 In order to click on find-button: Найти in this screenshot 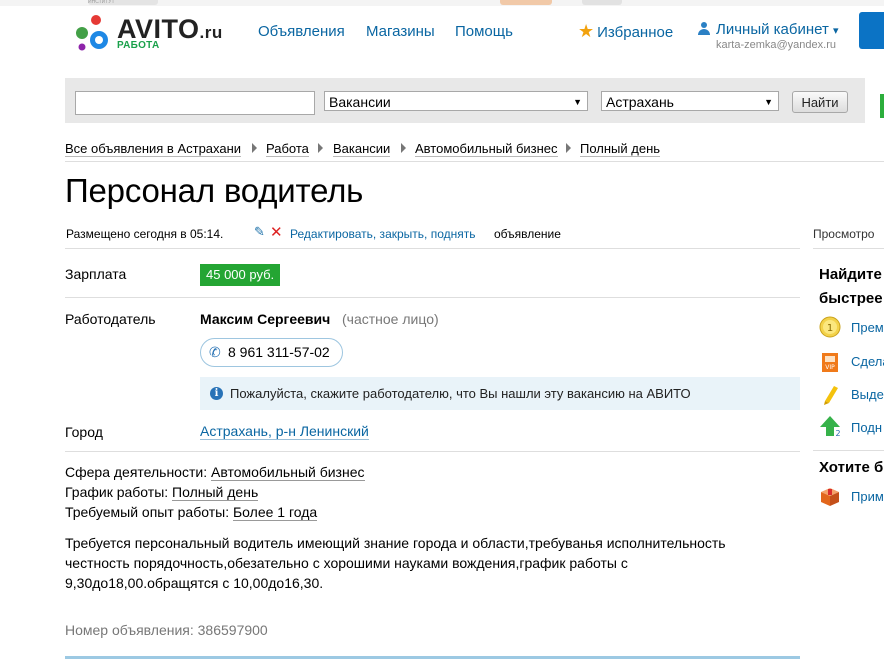, I will do `click(820, 102)`.